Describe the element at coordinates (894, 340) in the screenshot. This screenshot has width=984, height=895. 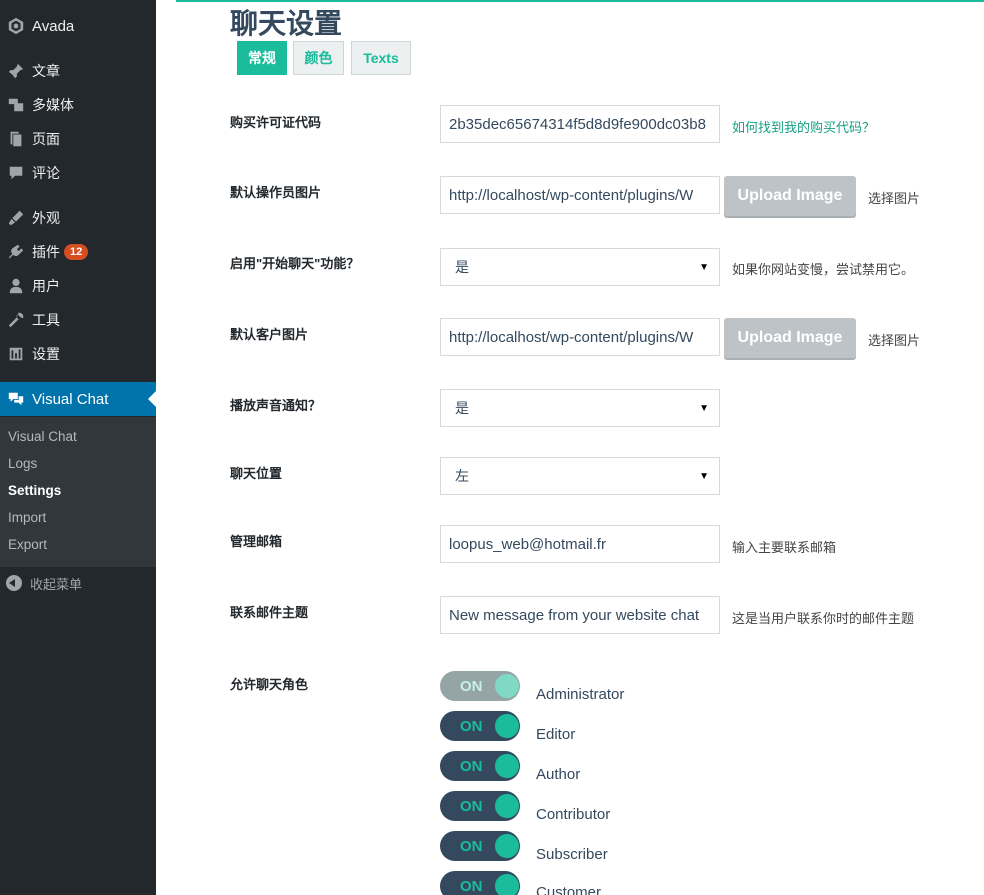
I see `customer-image-help: 选择图片` at that location.